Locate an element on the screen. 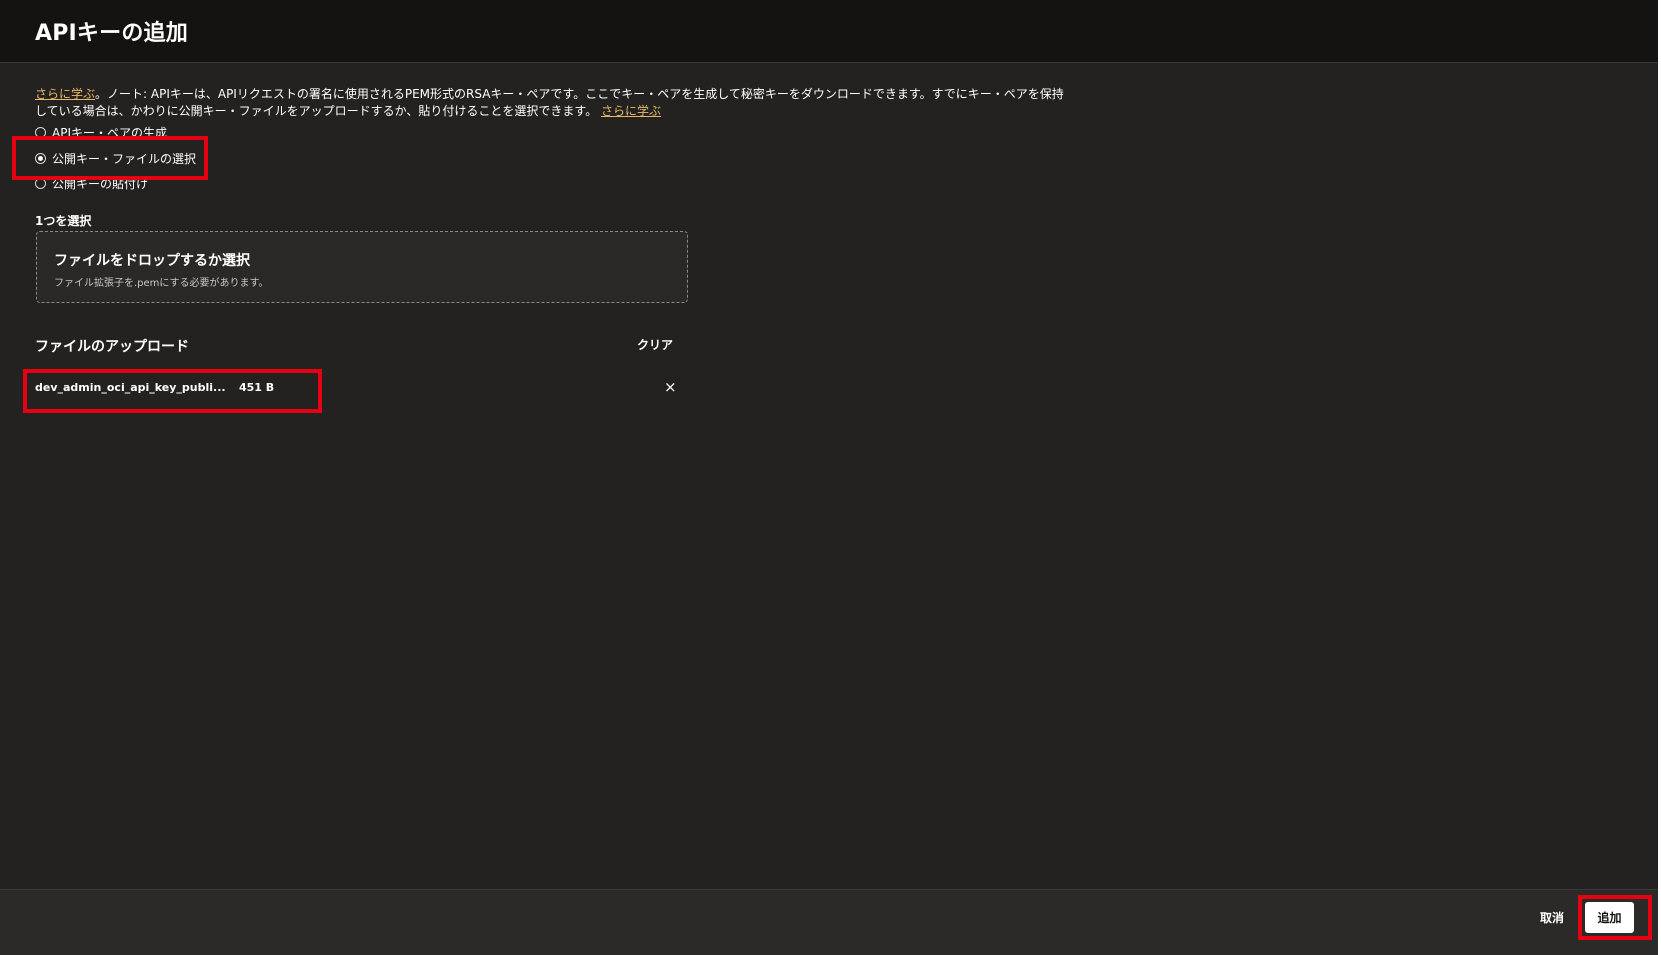 Image resolution: width=1661 pixels, height=955 pixels. option-generate-key-pair: APIキー・ペアの生成 is located at coordinates (101, 132).